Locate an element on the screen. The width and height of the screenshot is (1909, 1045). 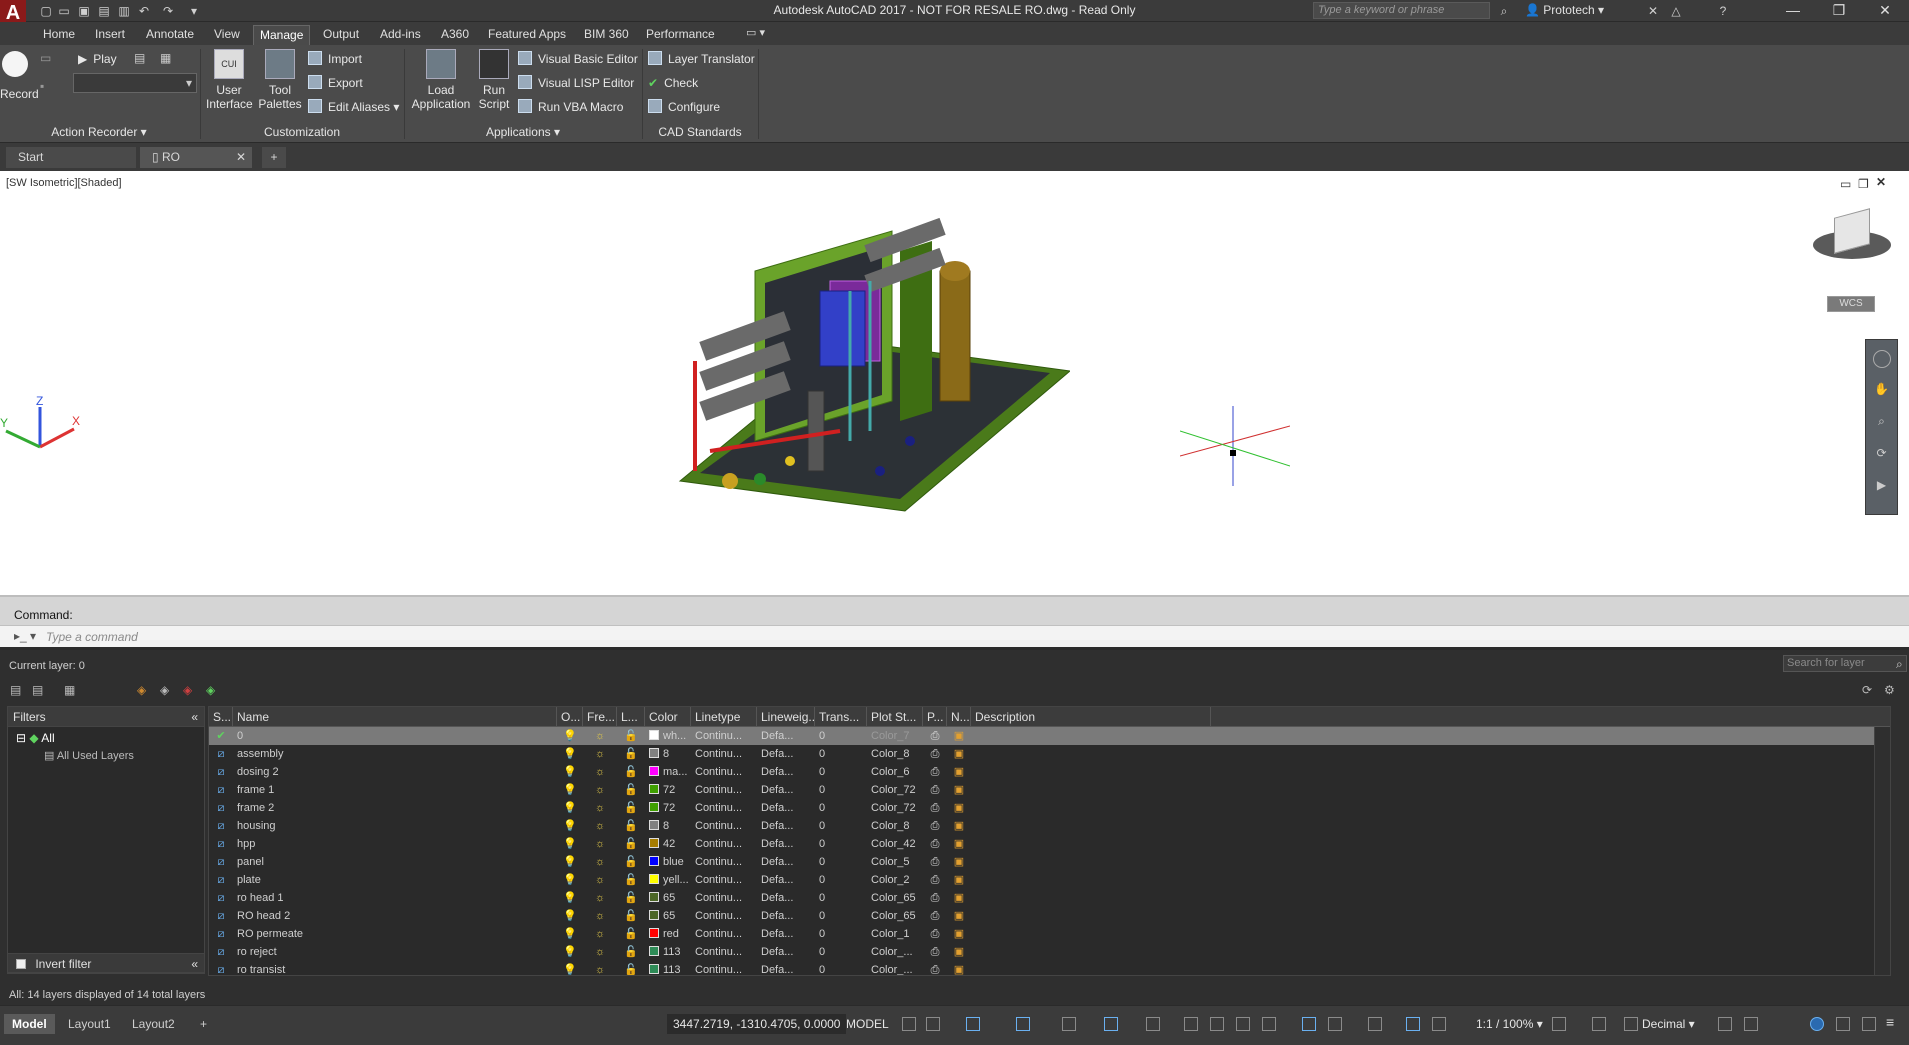
check-button: ✔ Check is located at coordinates (673, 83).